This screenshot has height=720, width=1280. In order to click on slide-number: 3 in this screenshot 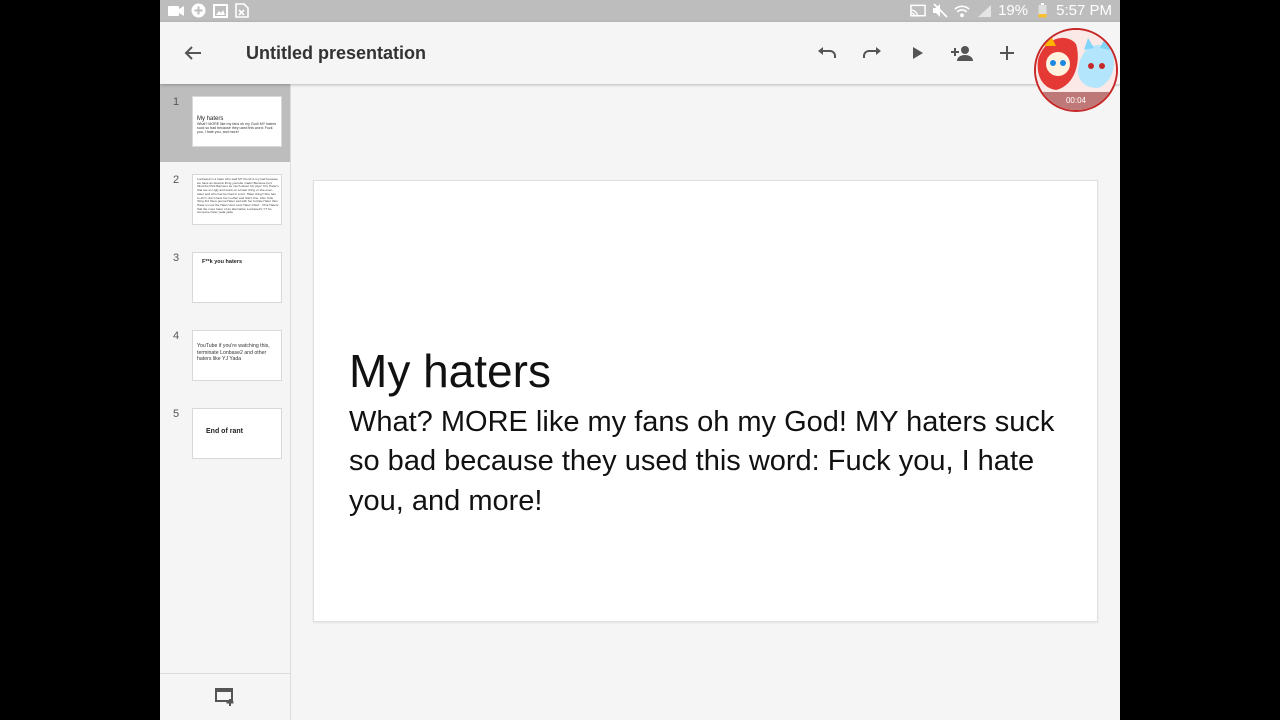, I will do `click(176, 258)`.